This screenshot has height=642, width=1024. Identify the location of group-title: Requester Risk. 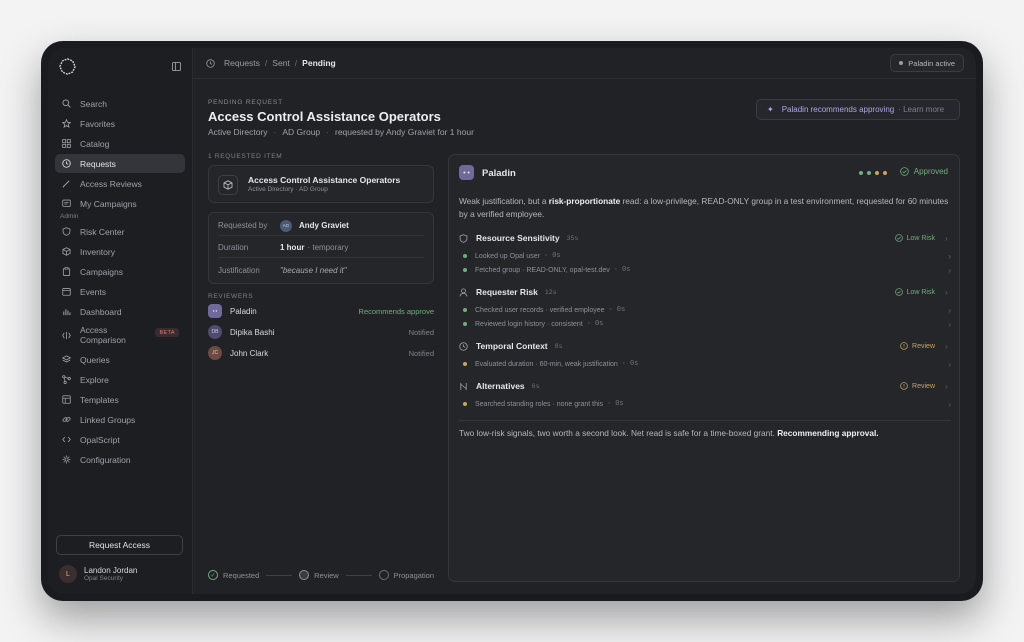
(507, 292).